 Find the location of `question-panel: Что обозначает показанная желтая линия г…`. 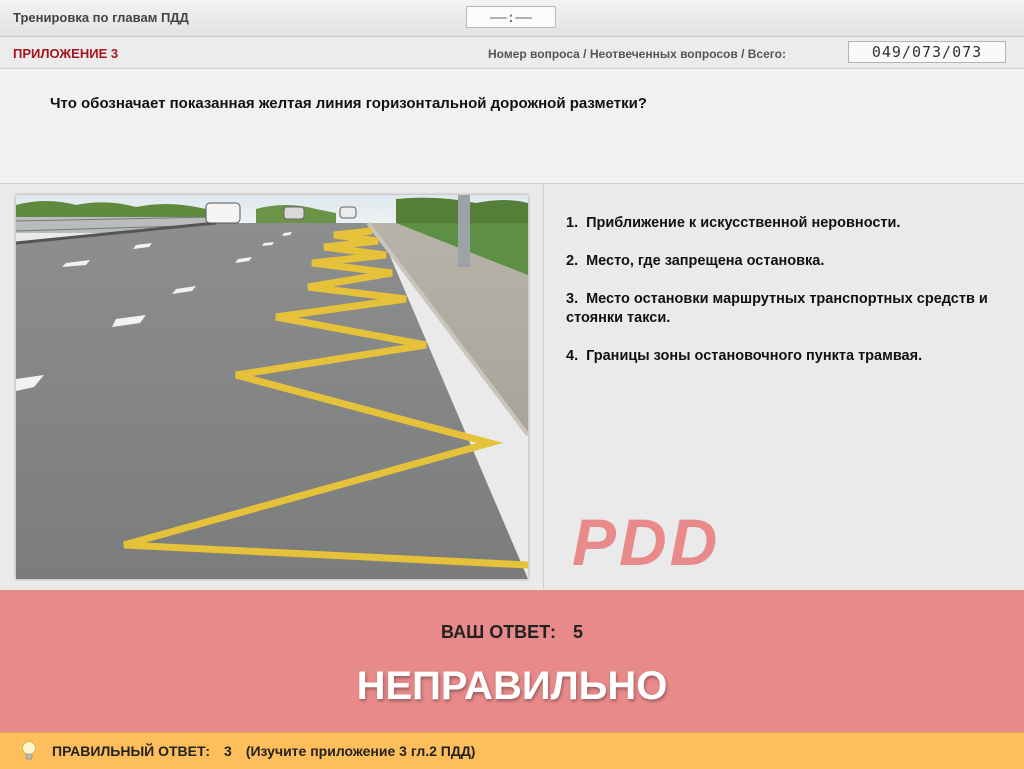

question-panel: Что обозначает показанная желтая линия г… is located at coordinates (512, 126).